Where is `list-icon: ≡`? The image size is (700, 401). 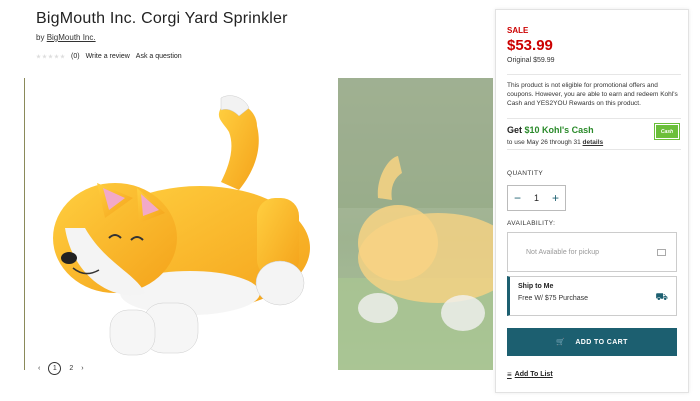
list-icon: ≡ is located at coordinates (509, 374).